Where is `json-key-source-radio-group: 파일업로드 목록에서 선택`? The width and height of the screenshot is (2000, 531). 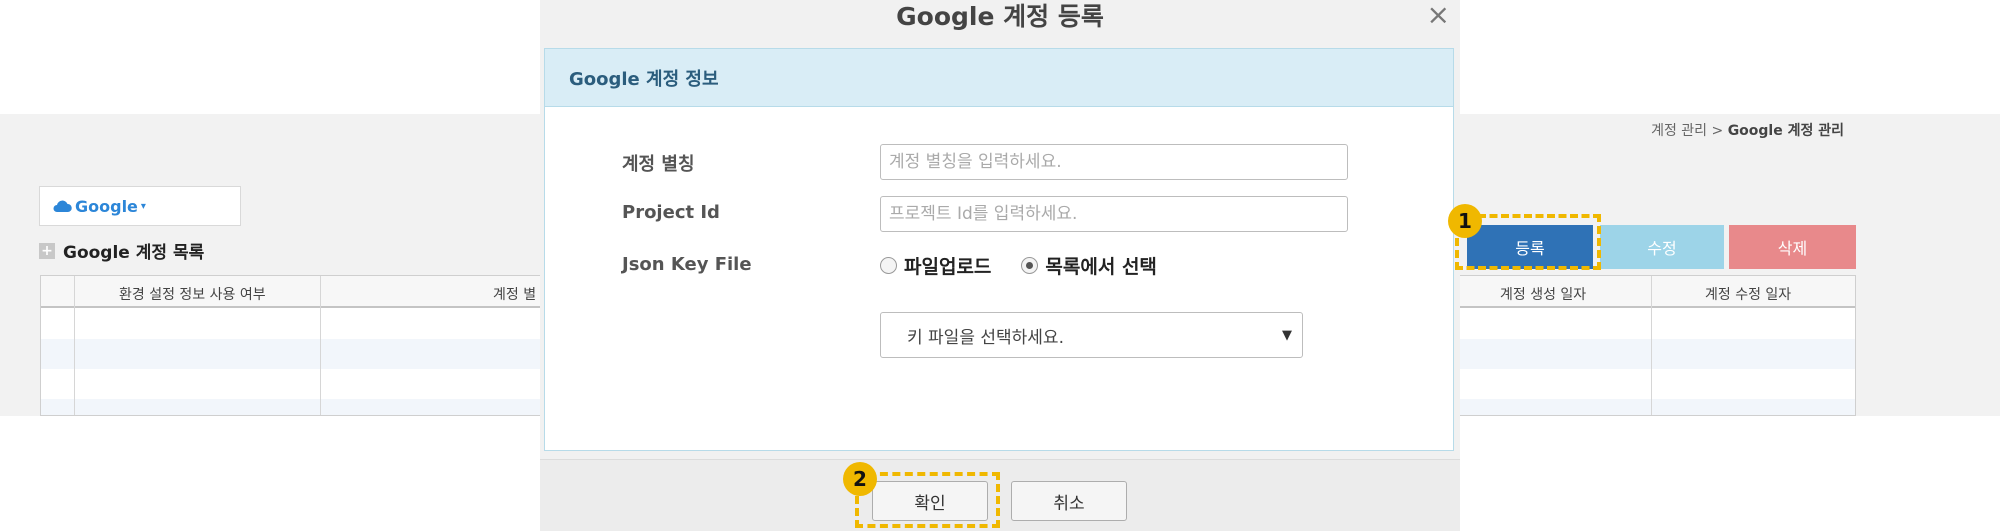
json-key-source-radio-group: 파일업로드 목록에서 선택 is located at coordinates (1033, 265).